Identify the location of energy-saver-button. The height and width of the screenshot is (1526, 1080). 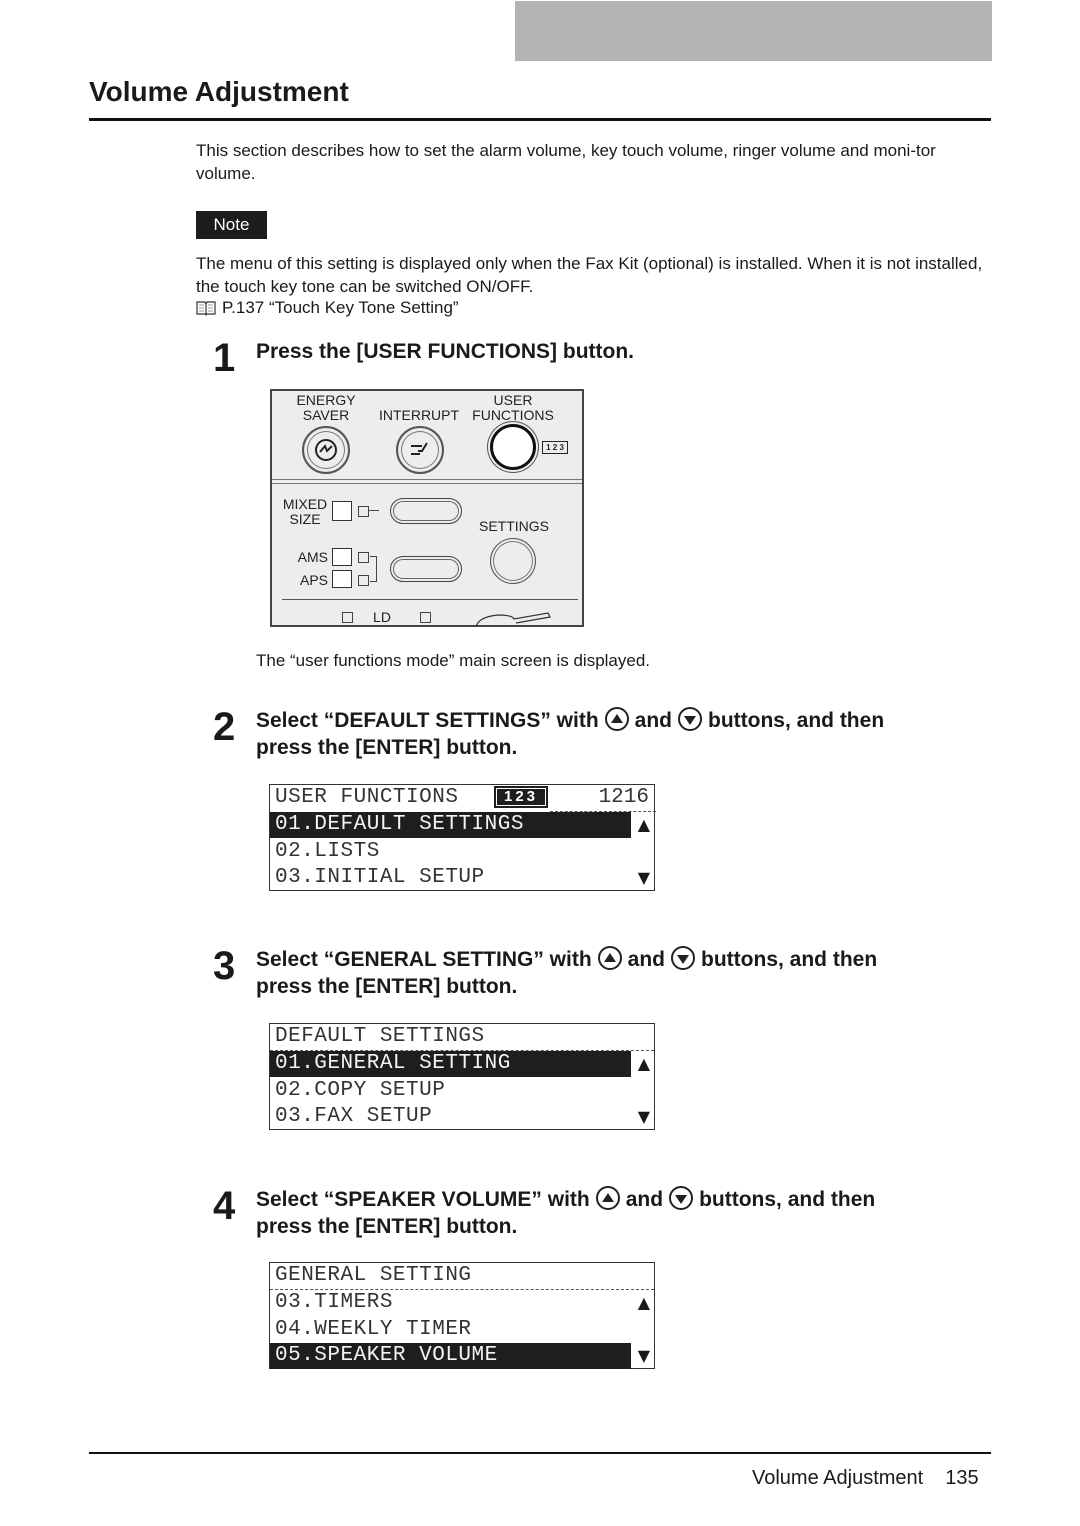
(326, 450).